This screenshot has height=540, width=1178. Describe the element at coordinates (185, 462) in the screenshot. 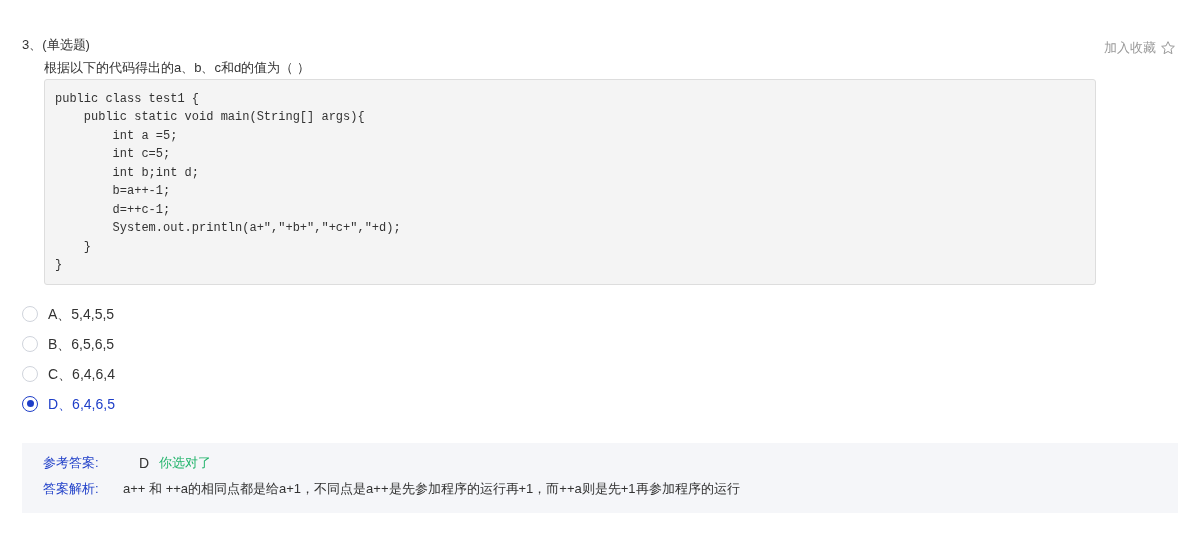

I see `answer-verdict: 你选对了` at that location.